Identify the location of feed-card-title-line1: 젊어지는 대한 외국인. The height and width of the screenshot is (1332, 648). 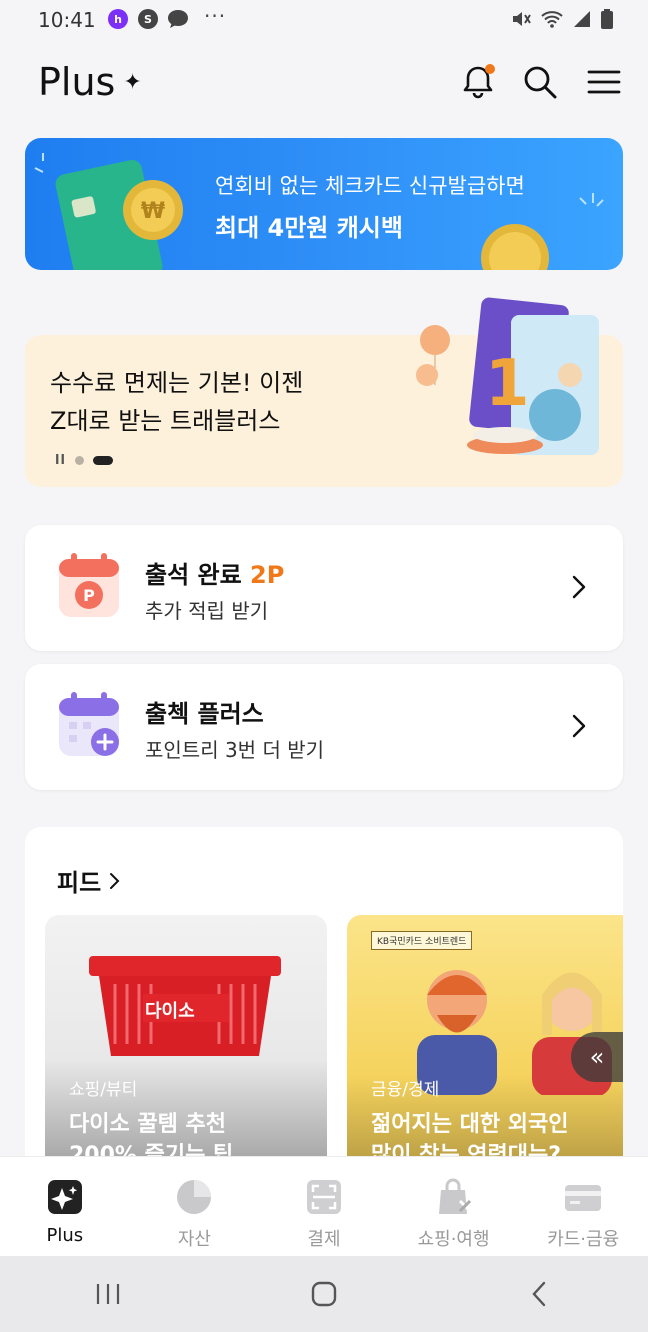
(470, 1124).